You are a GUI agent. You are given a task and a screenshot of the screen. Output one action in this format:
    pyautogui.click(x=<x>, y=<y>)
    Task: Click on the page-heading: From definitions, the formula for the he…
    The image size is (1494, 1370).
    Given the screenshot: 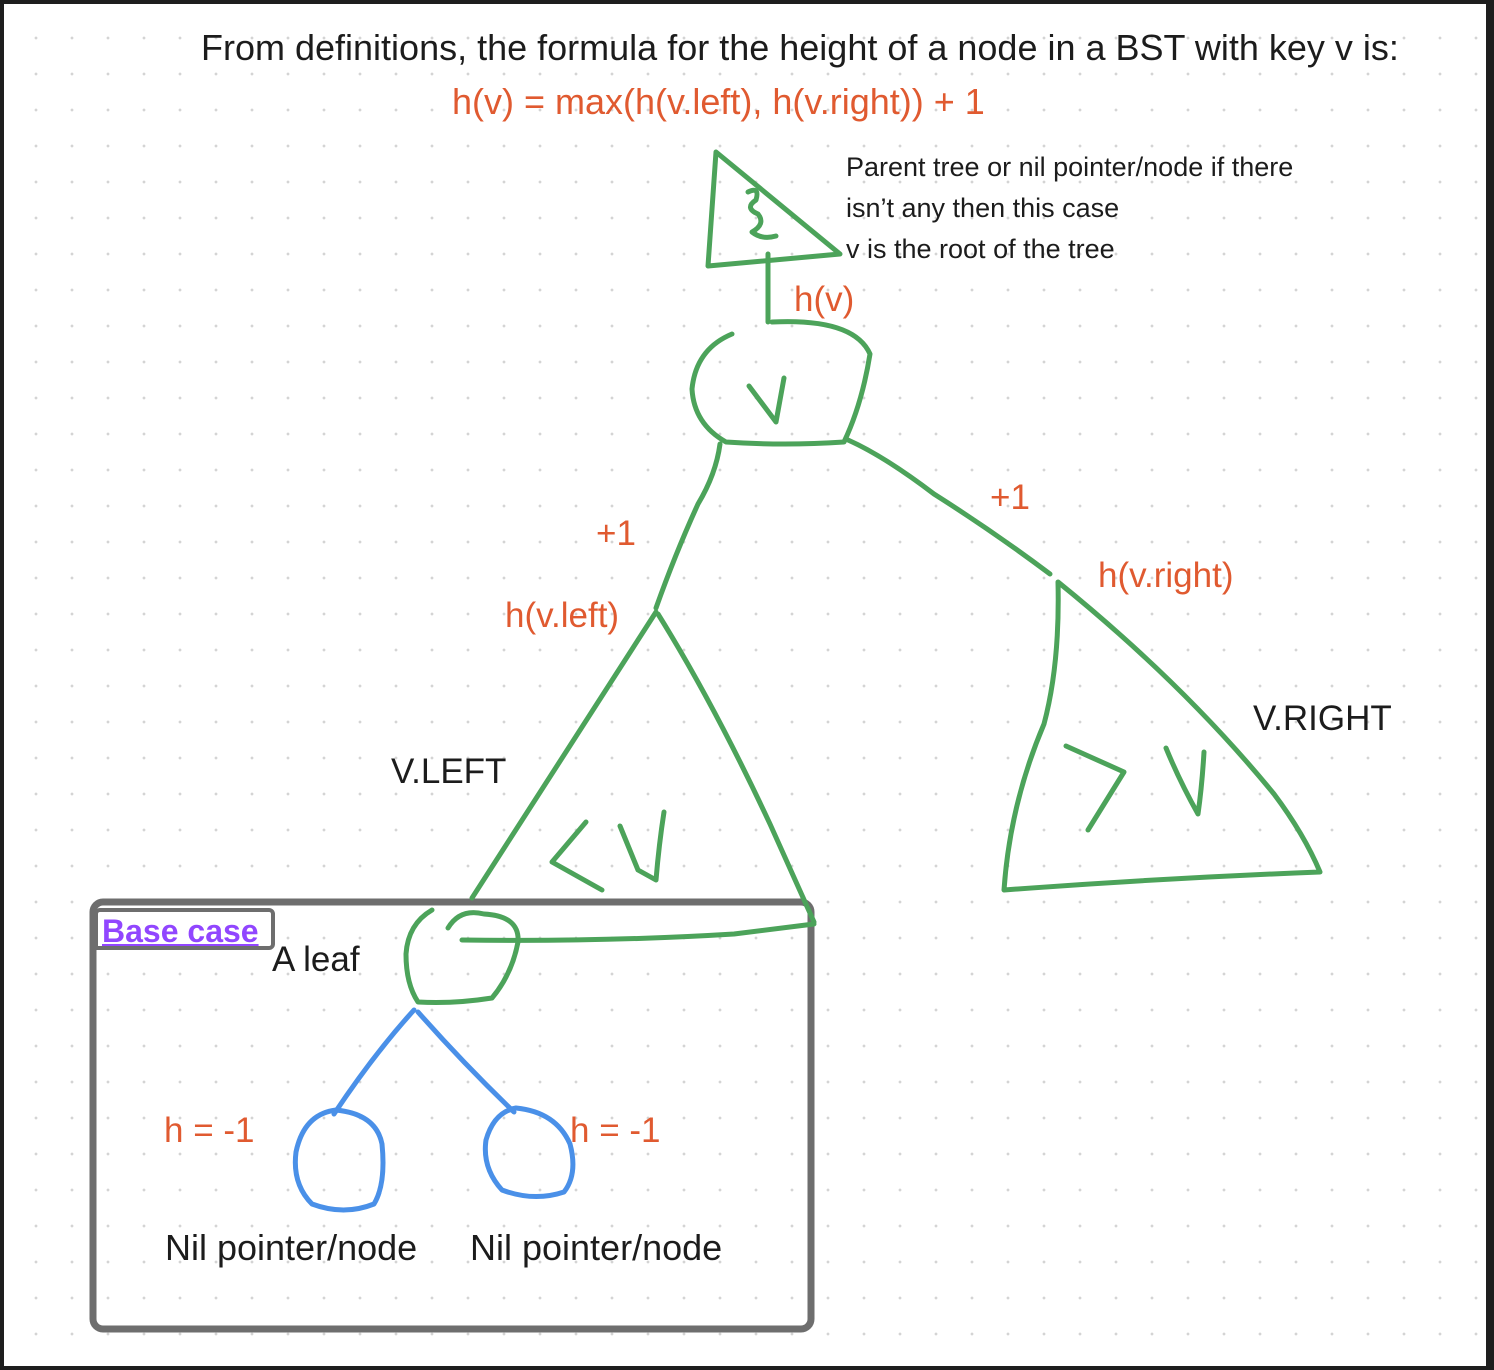 What is the action you would take?
    pyautogui.click(x=800, y=47)
    